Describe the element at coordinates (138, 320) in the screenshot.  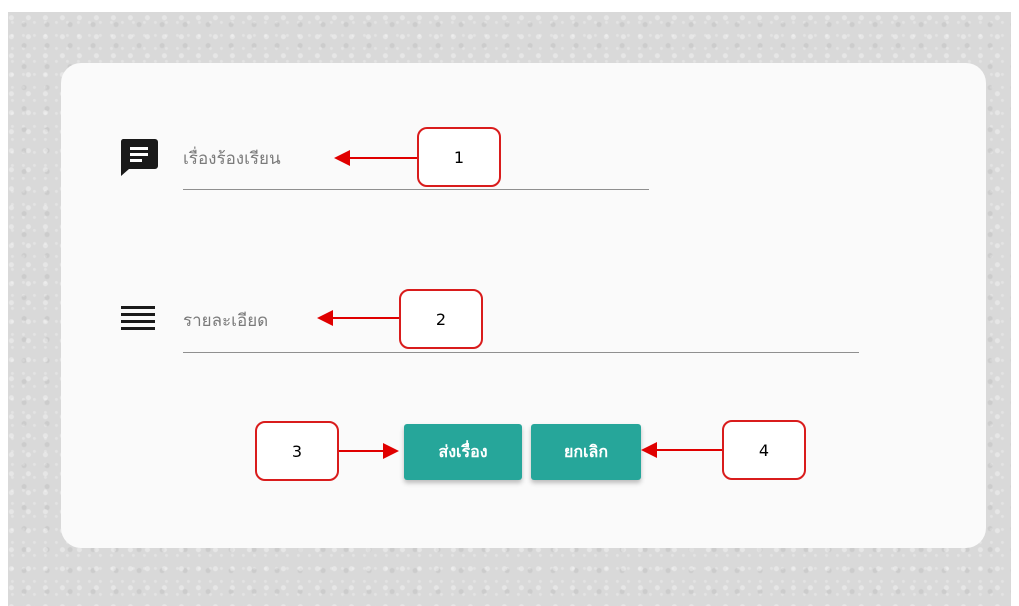
I see `menu-icon` at that location.